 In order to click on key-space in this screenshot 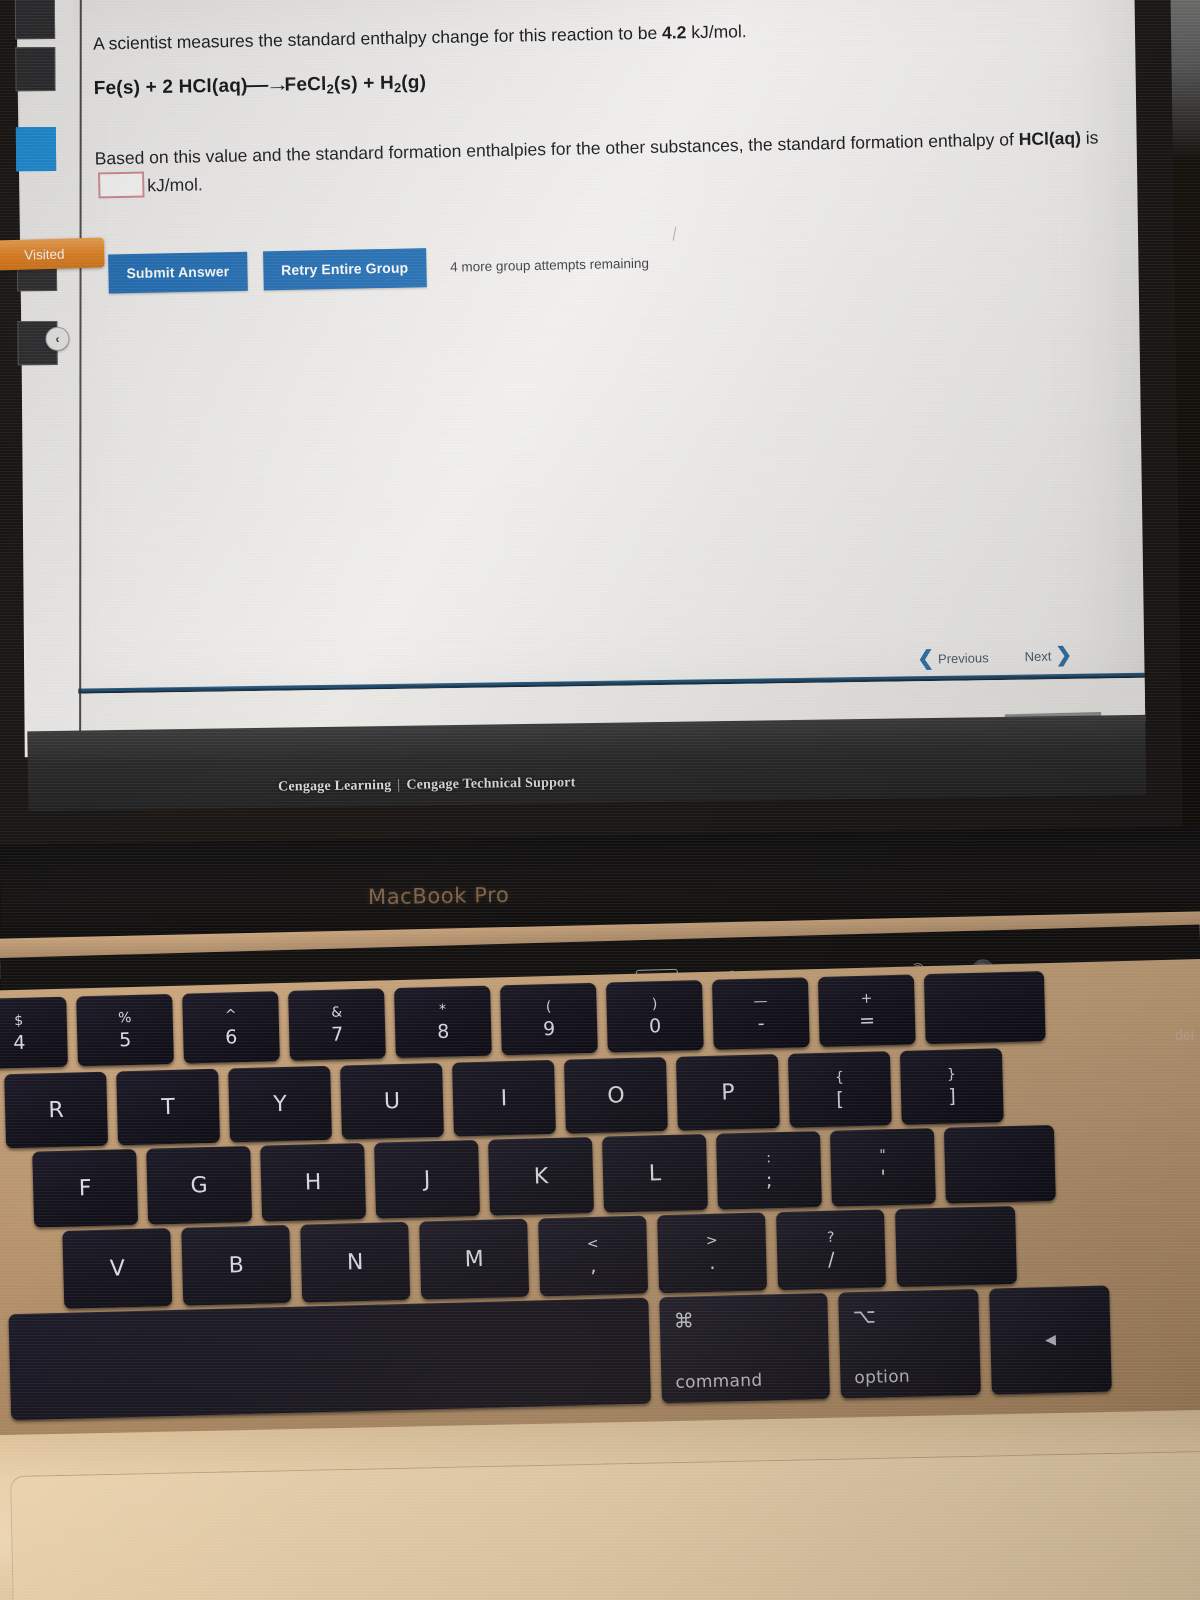, I will do `click(330, 1359)`.